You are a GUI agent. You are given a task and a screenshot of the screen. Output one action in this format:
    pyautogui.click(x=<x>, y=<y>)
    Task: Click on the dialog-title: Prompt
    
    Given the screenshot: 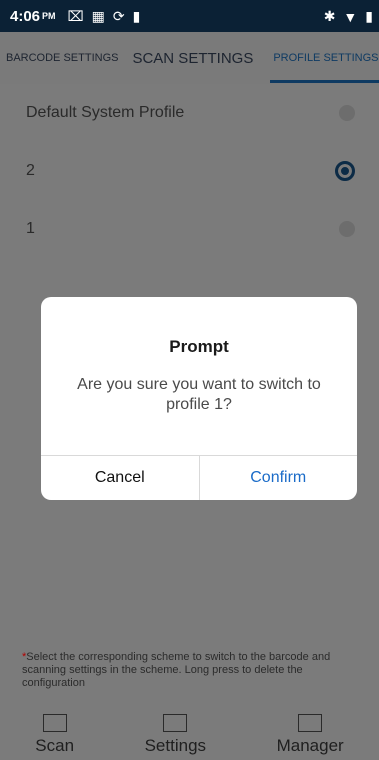 What is the action you would take?
    pyautogui.click(x=199, y=346)
    